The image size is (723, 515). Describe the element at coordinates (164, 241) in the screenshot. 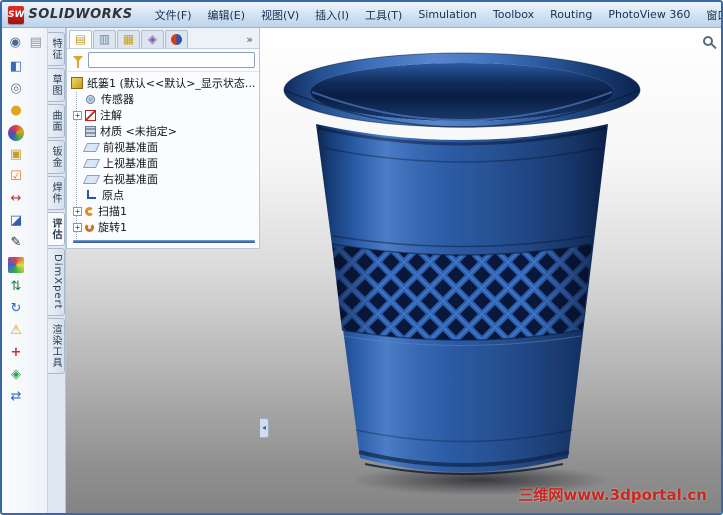

I see `rollback-bar` at that location.